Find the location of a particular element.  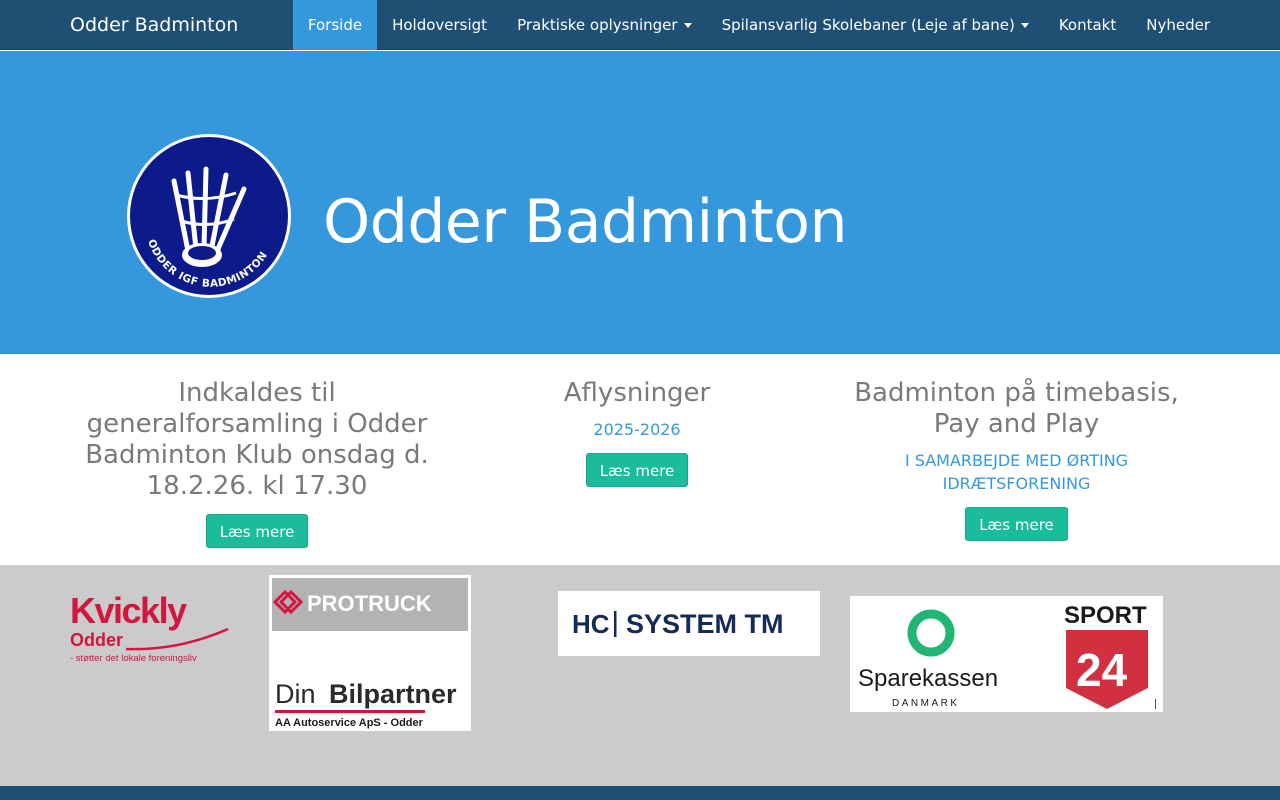

nav-item-holdoversigt: Holdoversigt is located at coordinates (439, 25).